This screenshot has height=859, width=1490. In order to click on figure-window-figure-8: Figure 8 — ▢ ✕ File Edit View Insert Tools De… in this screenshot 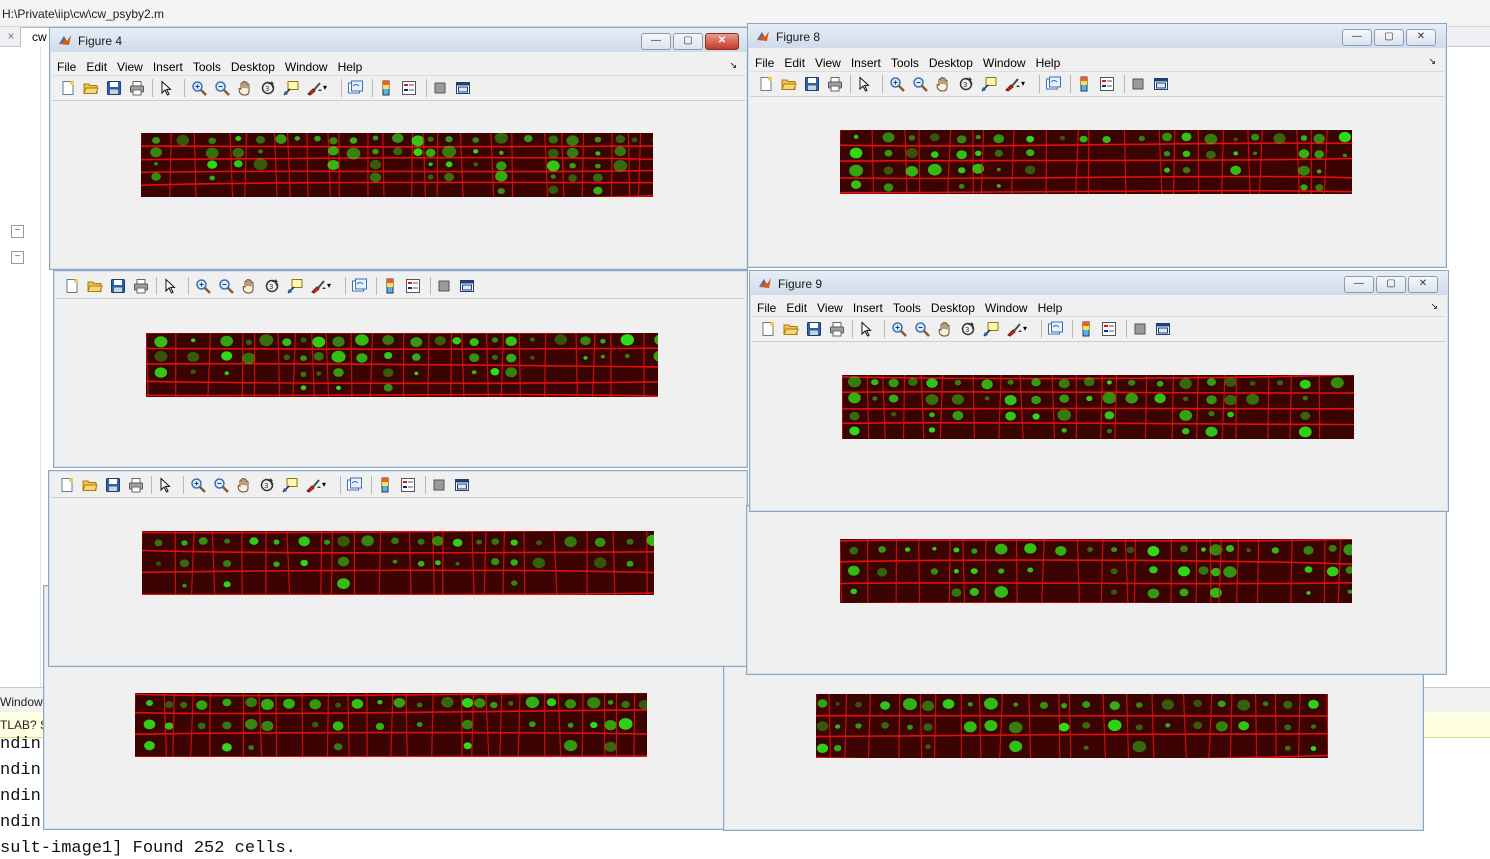, I will do `click(1097, 145)`.